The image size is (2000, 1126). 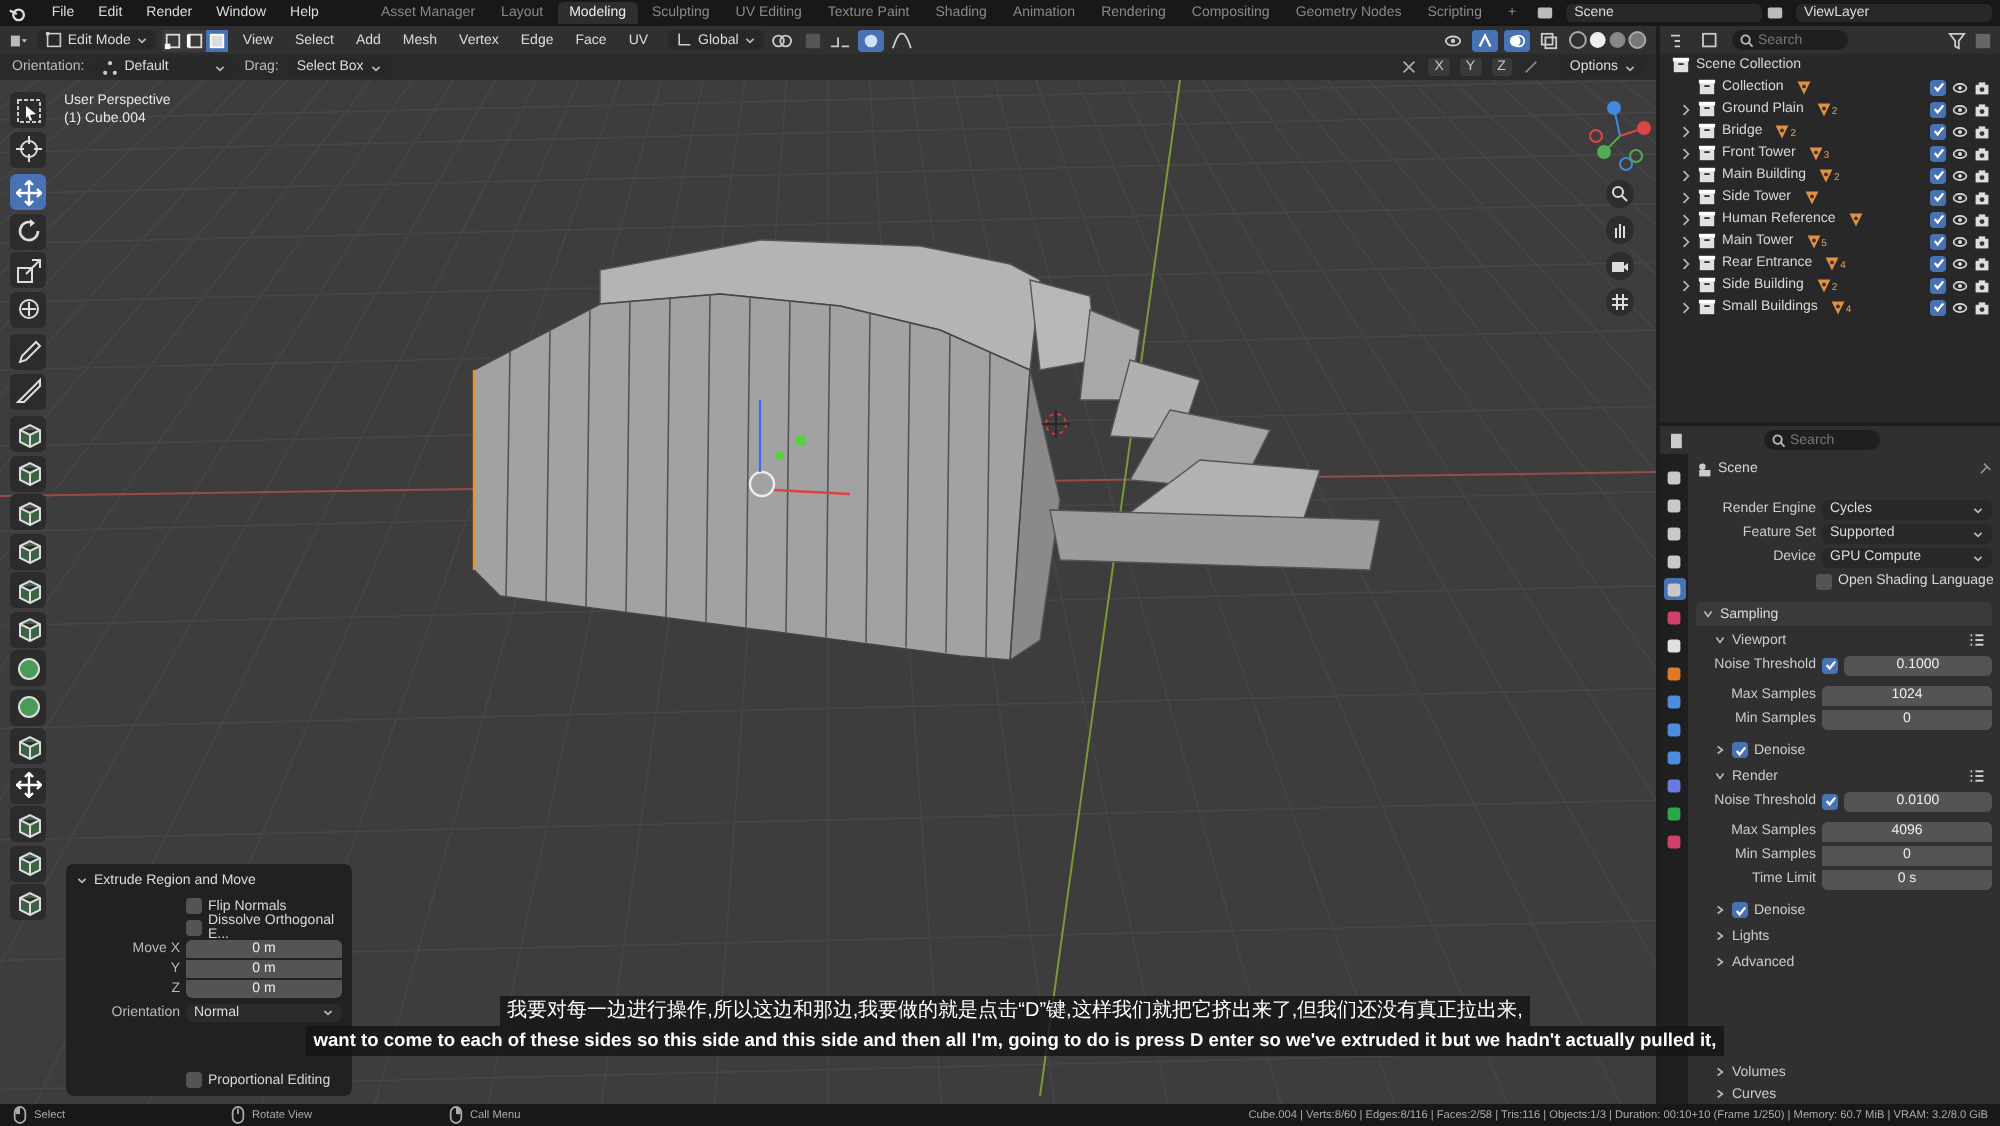 What do you see at coordinates (1620, 136) in the screenshot?
I see `axis-gizmo` at bounding box center [1620, 136].